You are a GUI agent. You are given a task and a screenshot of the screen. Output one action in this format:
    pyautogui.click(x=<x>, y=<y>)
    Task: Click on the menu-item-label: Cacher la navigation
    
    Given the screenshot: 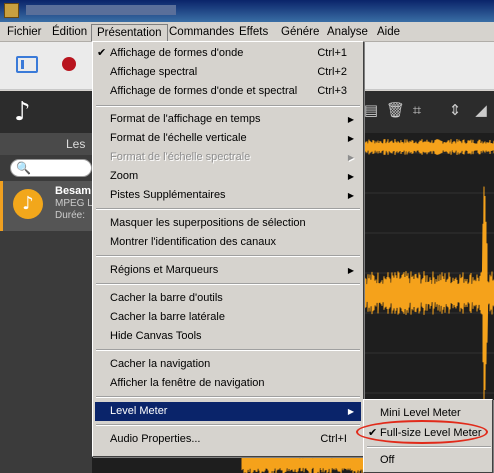 What is the action you would take?
    pyautogui.click(x=160, y=364)
    